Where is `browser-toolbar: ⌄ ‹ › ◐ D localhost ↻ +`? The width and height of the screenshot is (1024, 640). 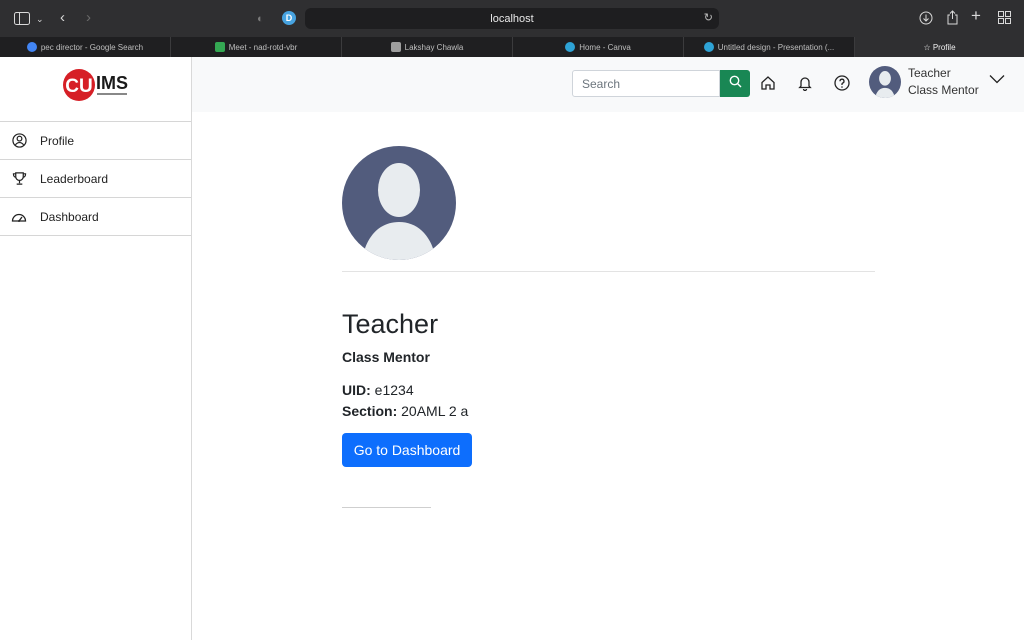 browser-toolbar: ⌄ ‹ › ◐ D localhost ↻ + is located at coordinates (512, 18).